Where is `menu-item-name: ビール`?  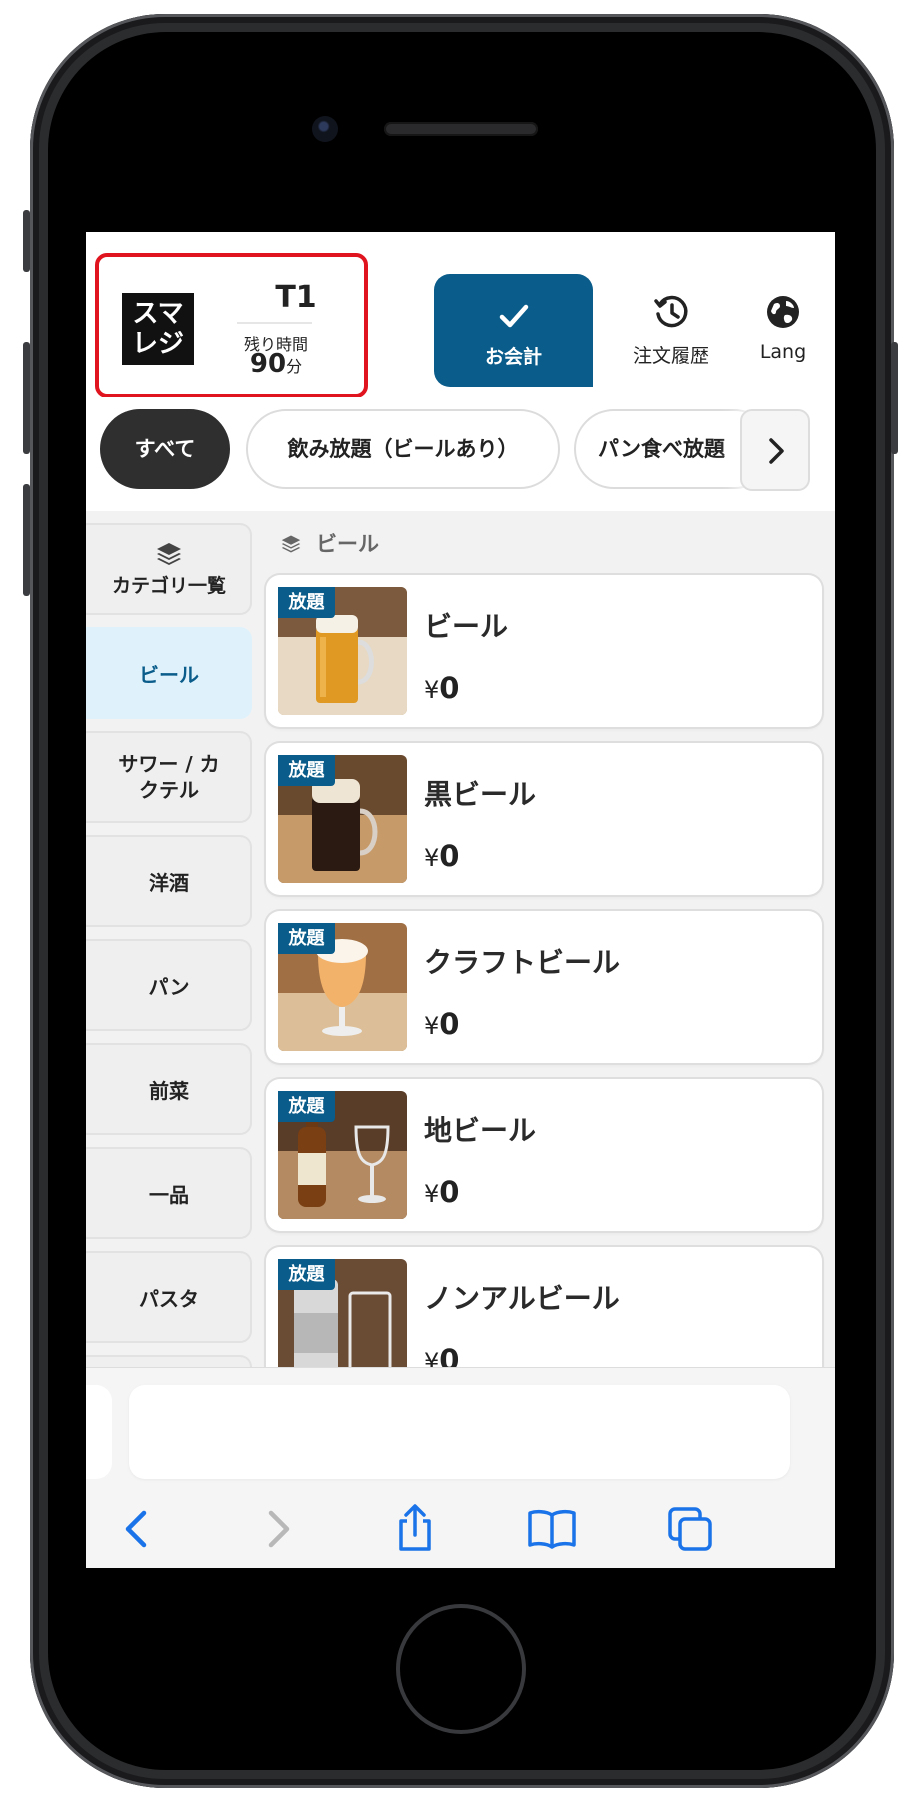
menu-item-name: ビール is located at coordinates (466, 626).